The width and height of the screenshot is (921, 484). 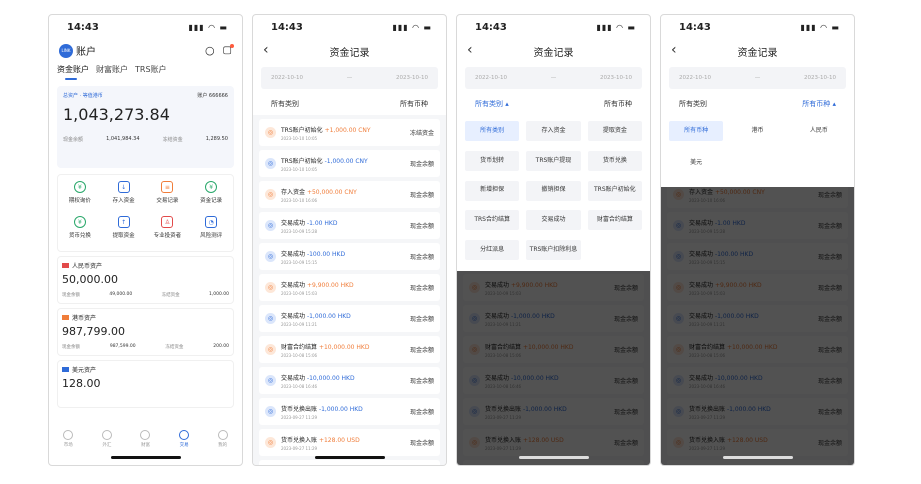 What do you see at coordinates (212, 95) in the screenshot?
I see `account-number: 账户 666666` at bounding box center [212, 95].